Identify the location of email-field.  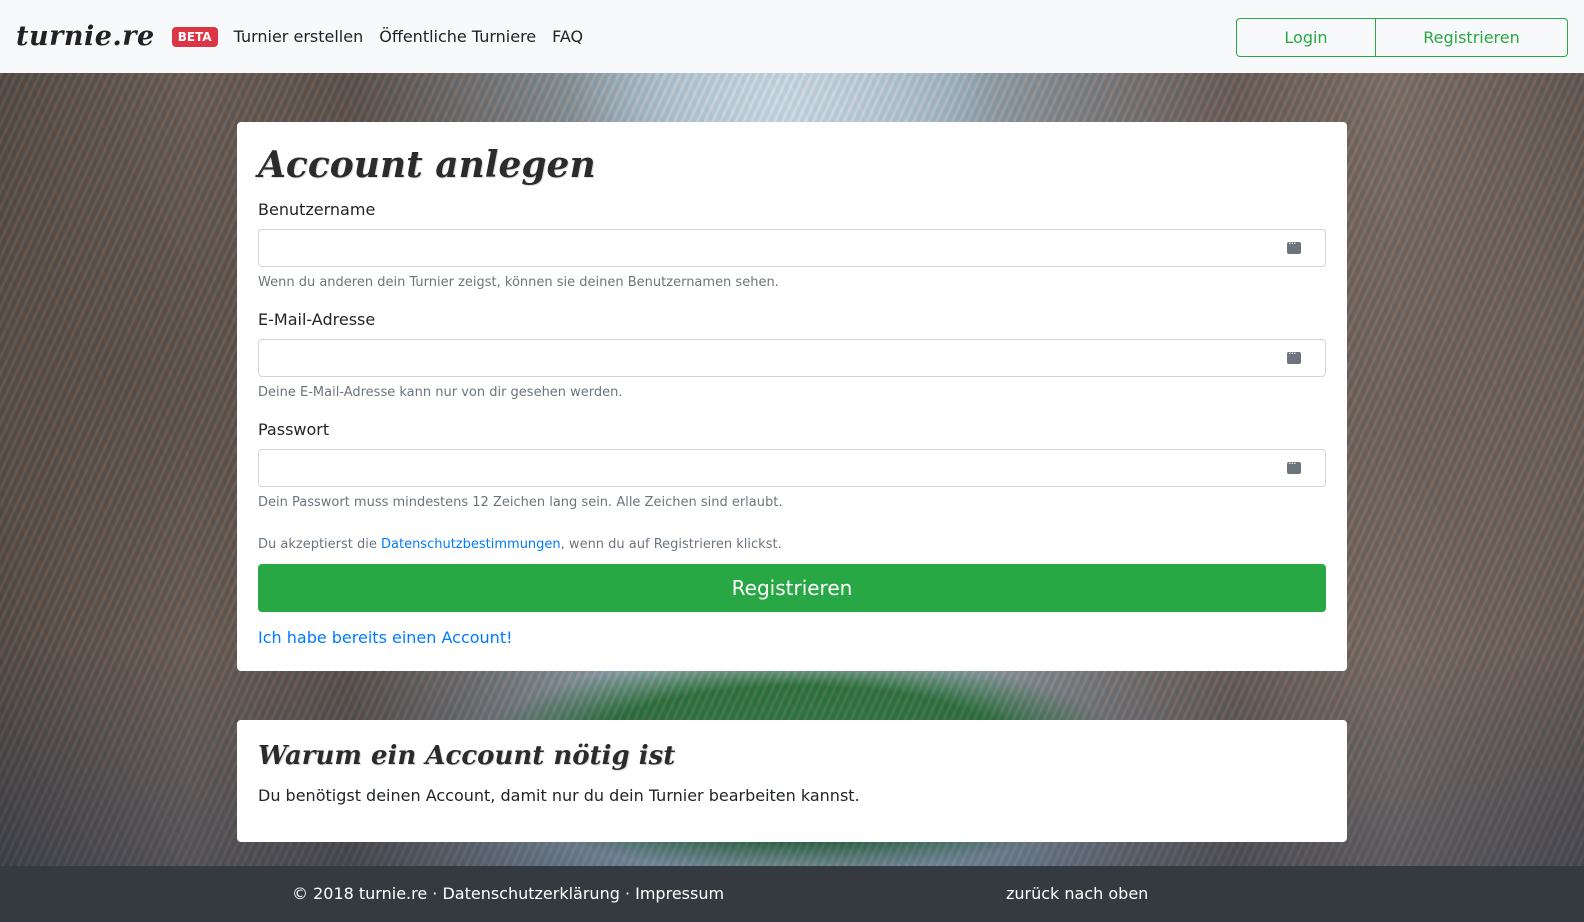
(792, 358).